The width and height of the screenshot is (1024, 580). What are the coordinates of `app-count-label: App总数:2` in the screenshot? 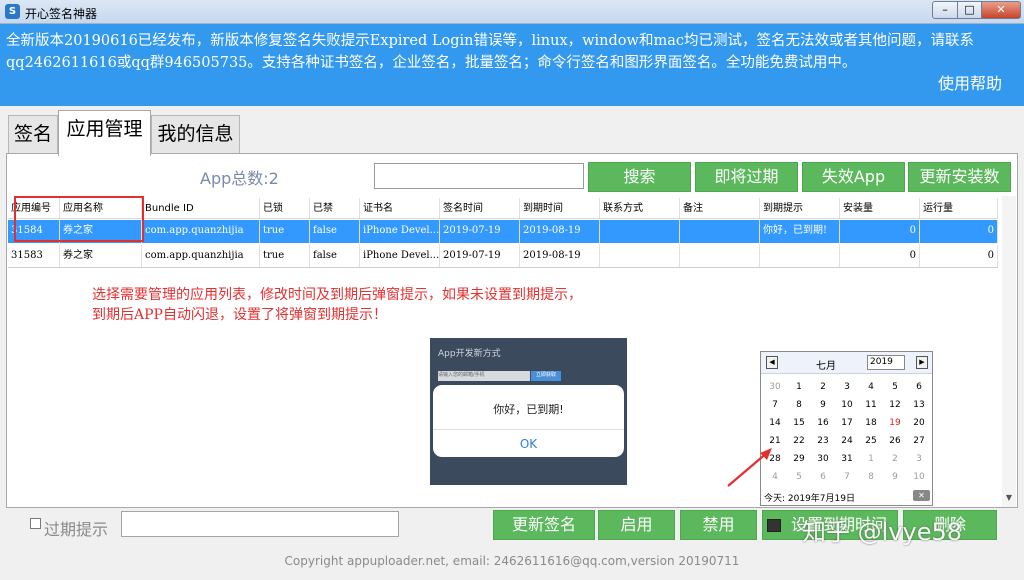 It's located at (239, 178).